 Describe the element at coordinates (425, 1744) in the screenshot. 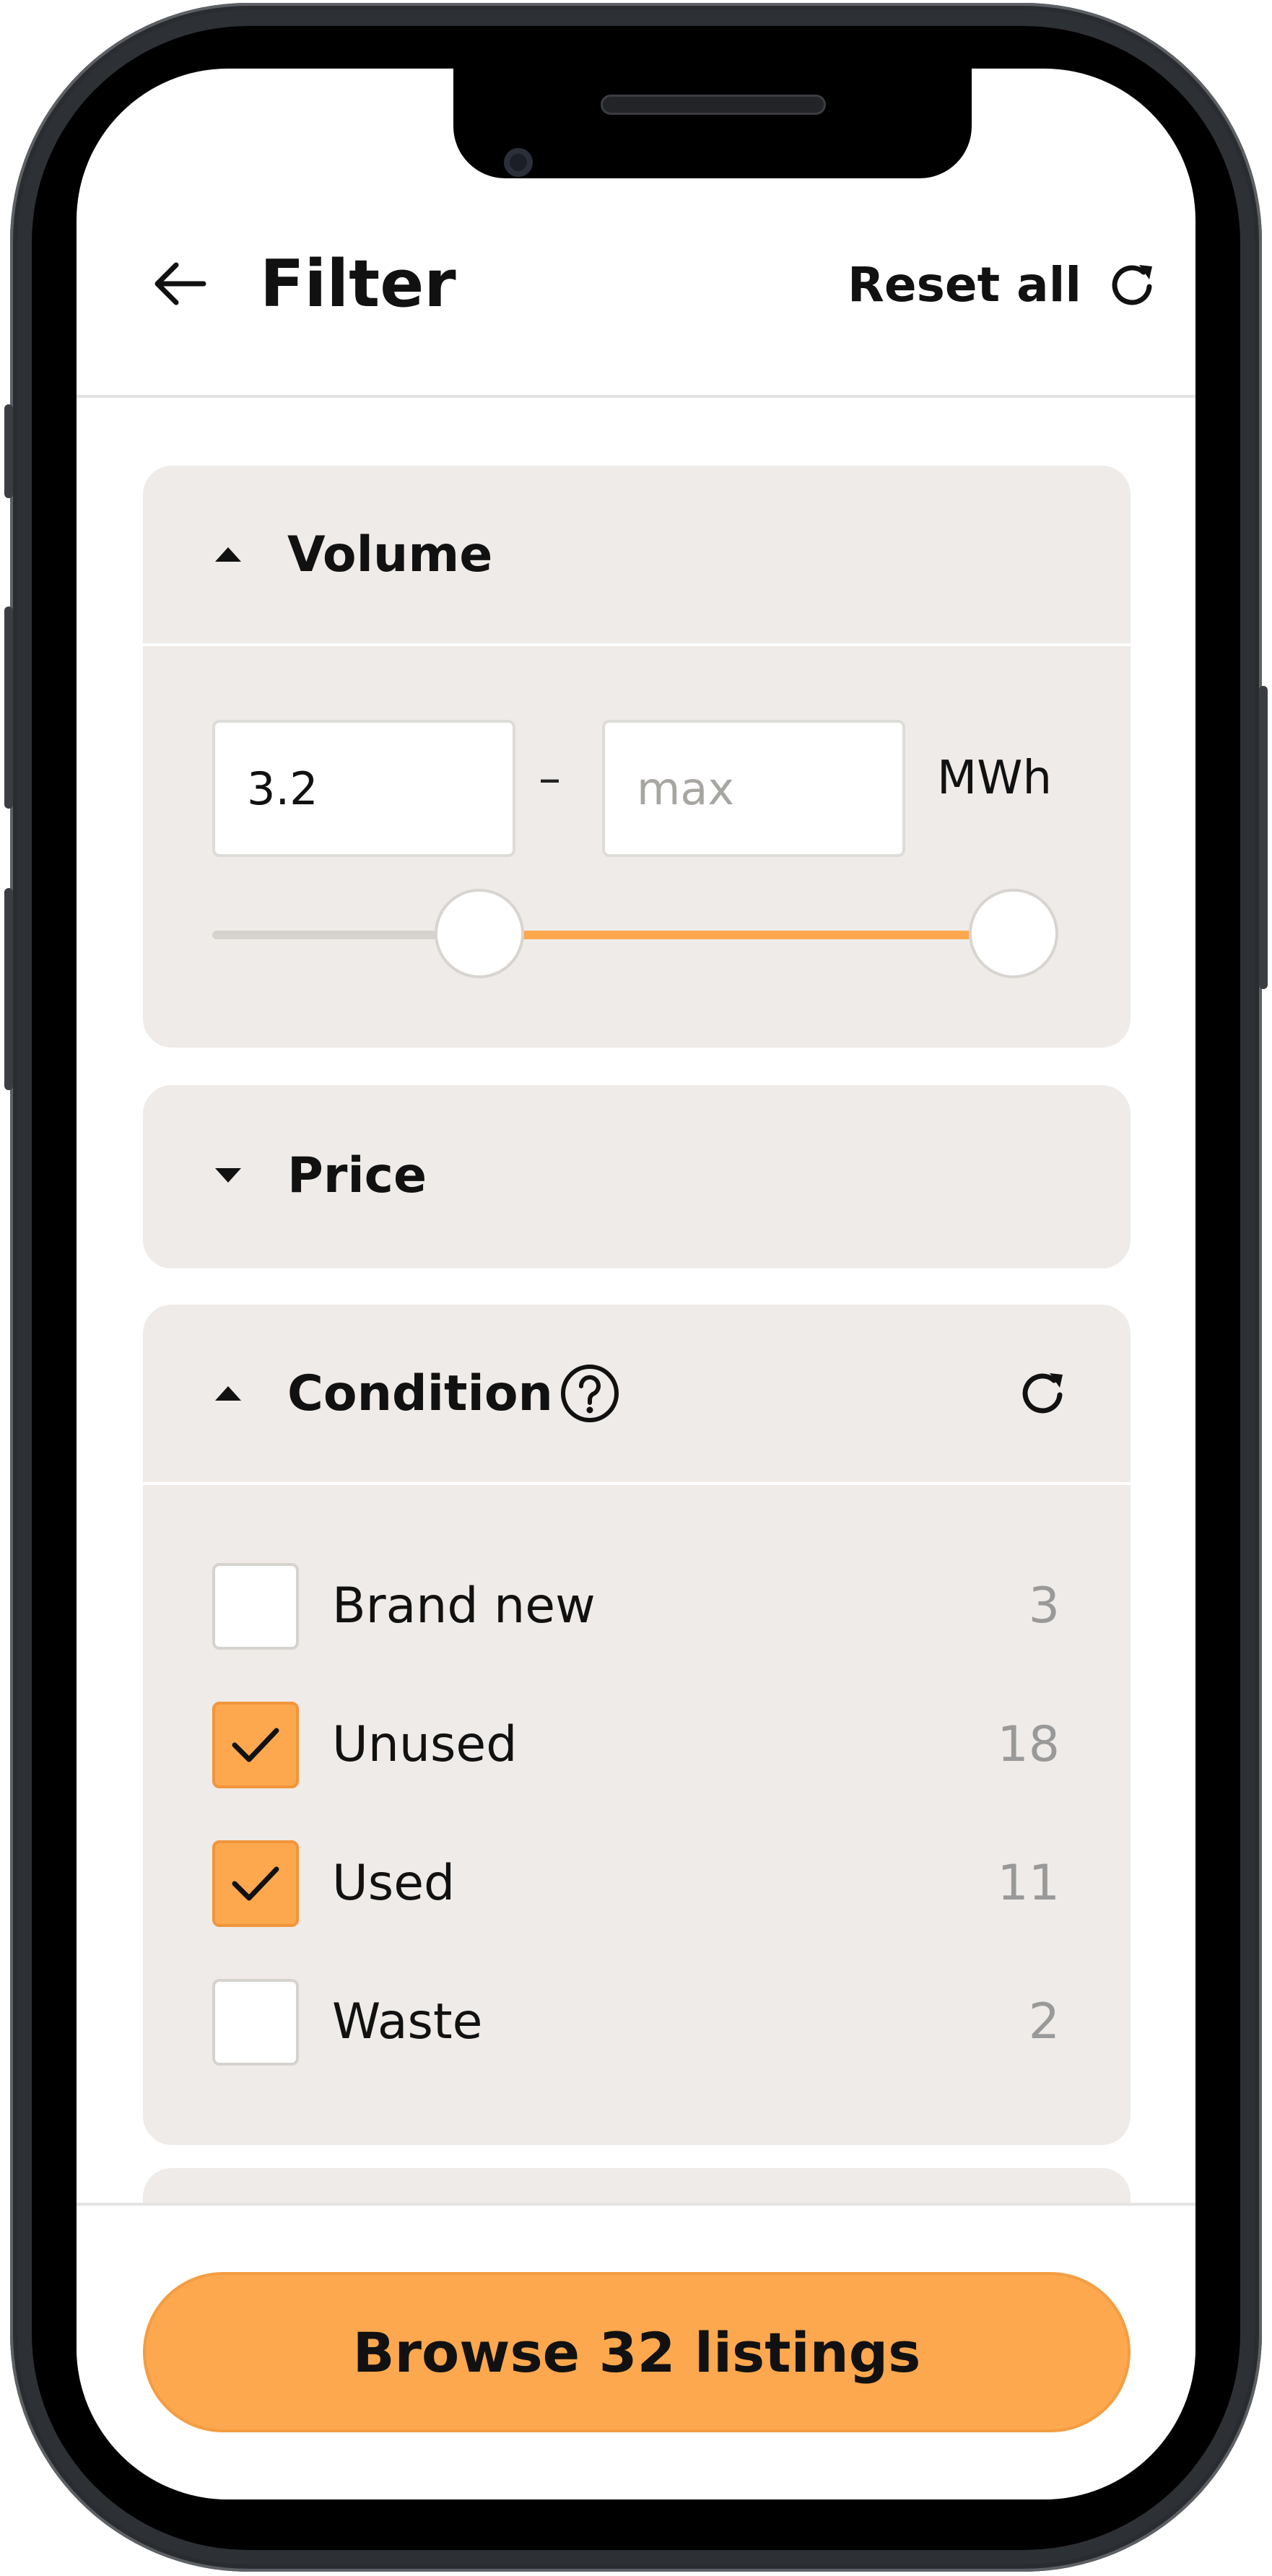

I see `option-label: Unused` at that location.